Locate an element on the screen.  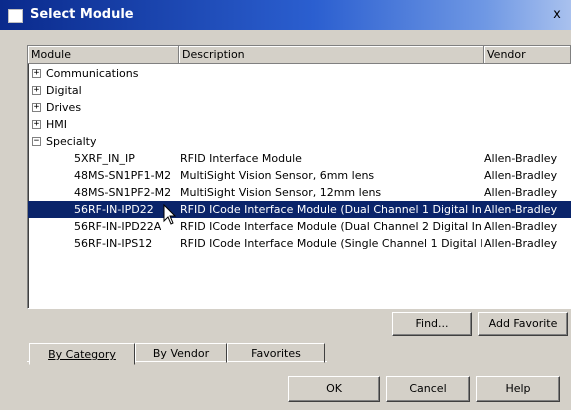
tab-label: Favorites is located at coordinates (276, 353).